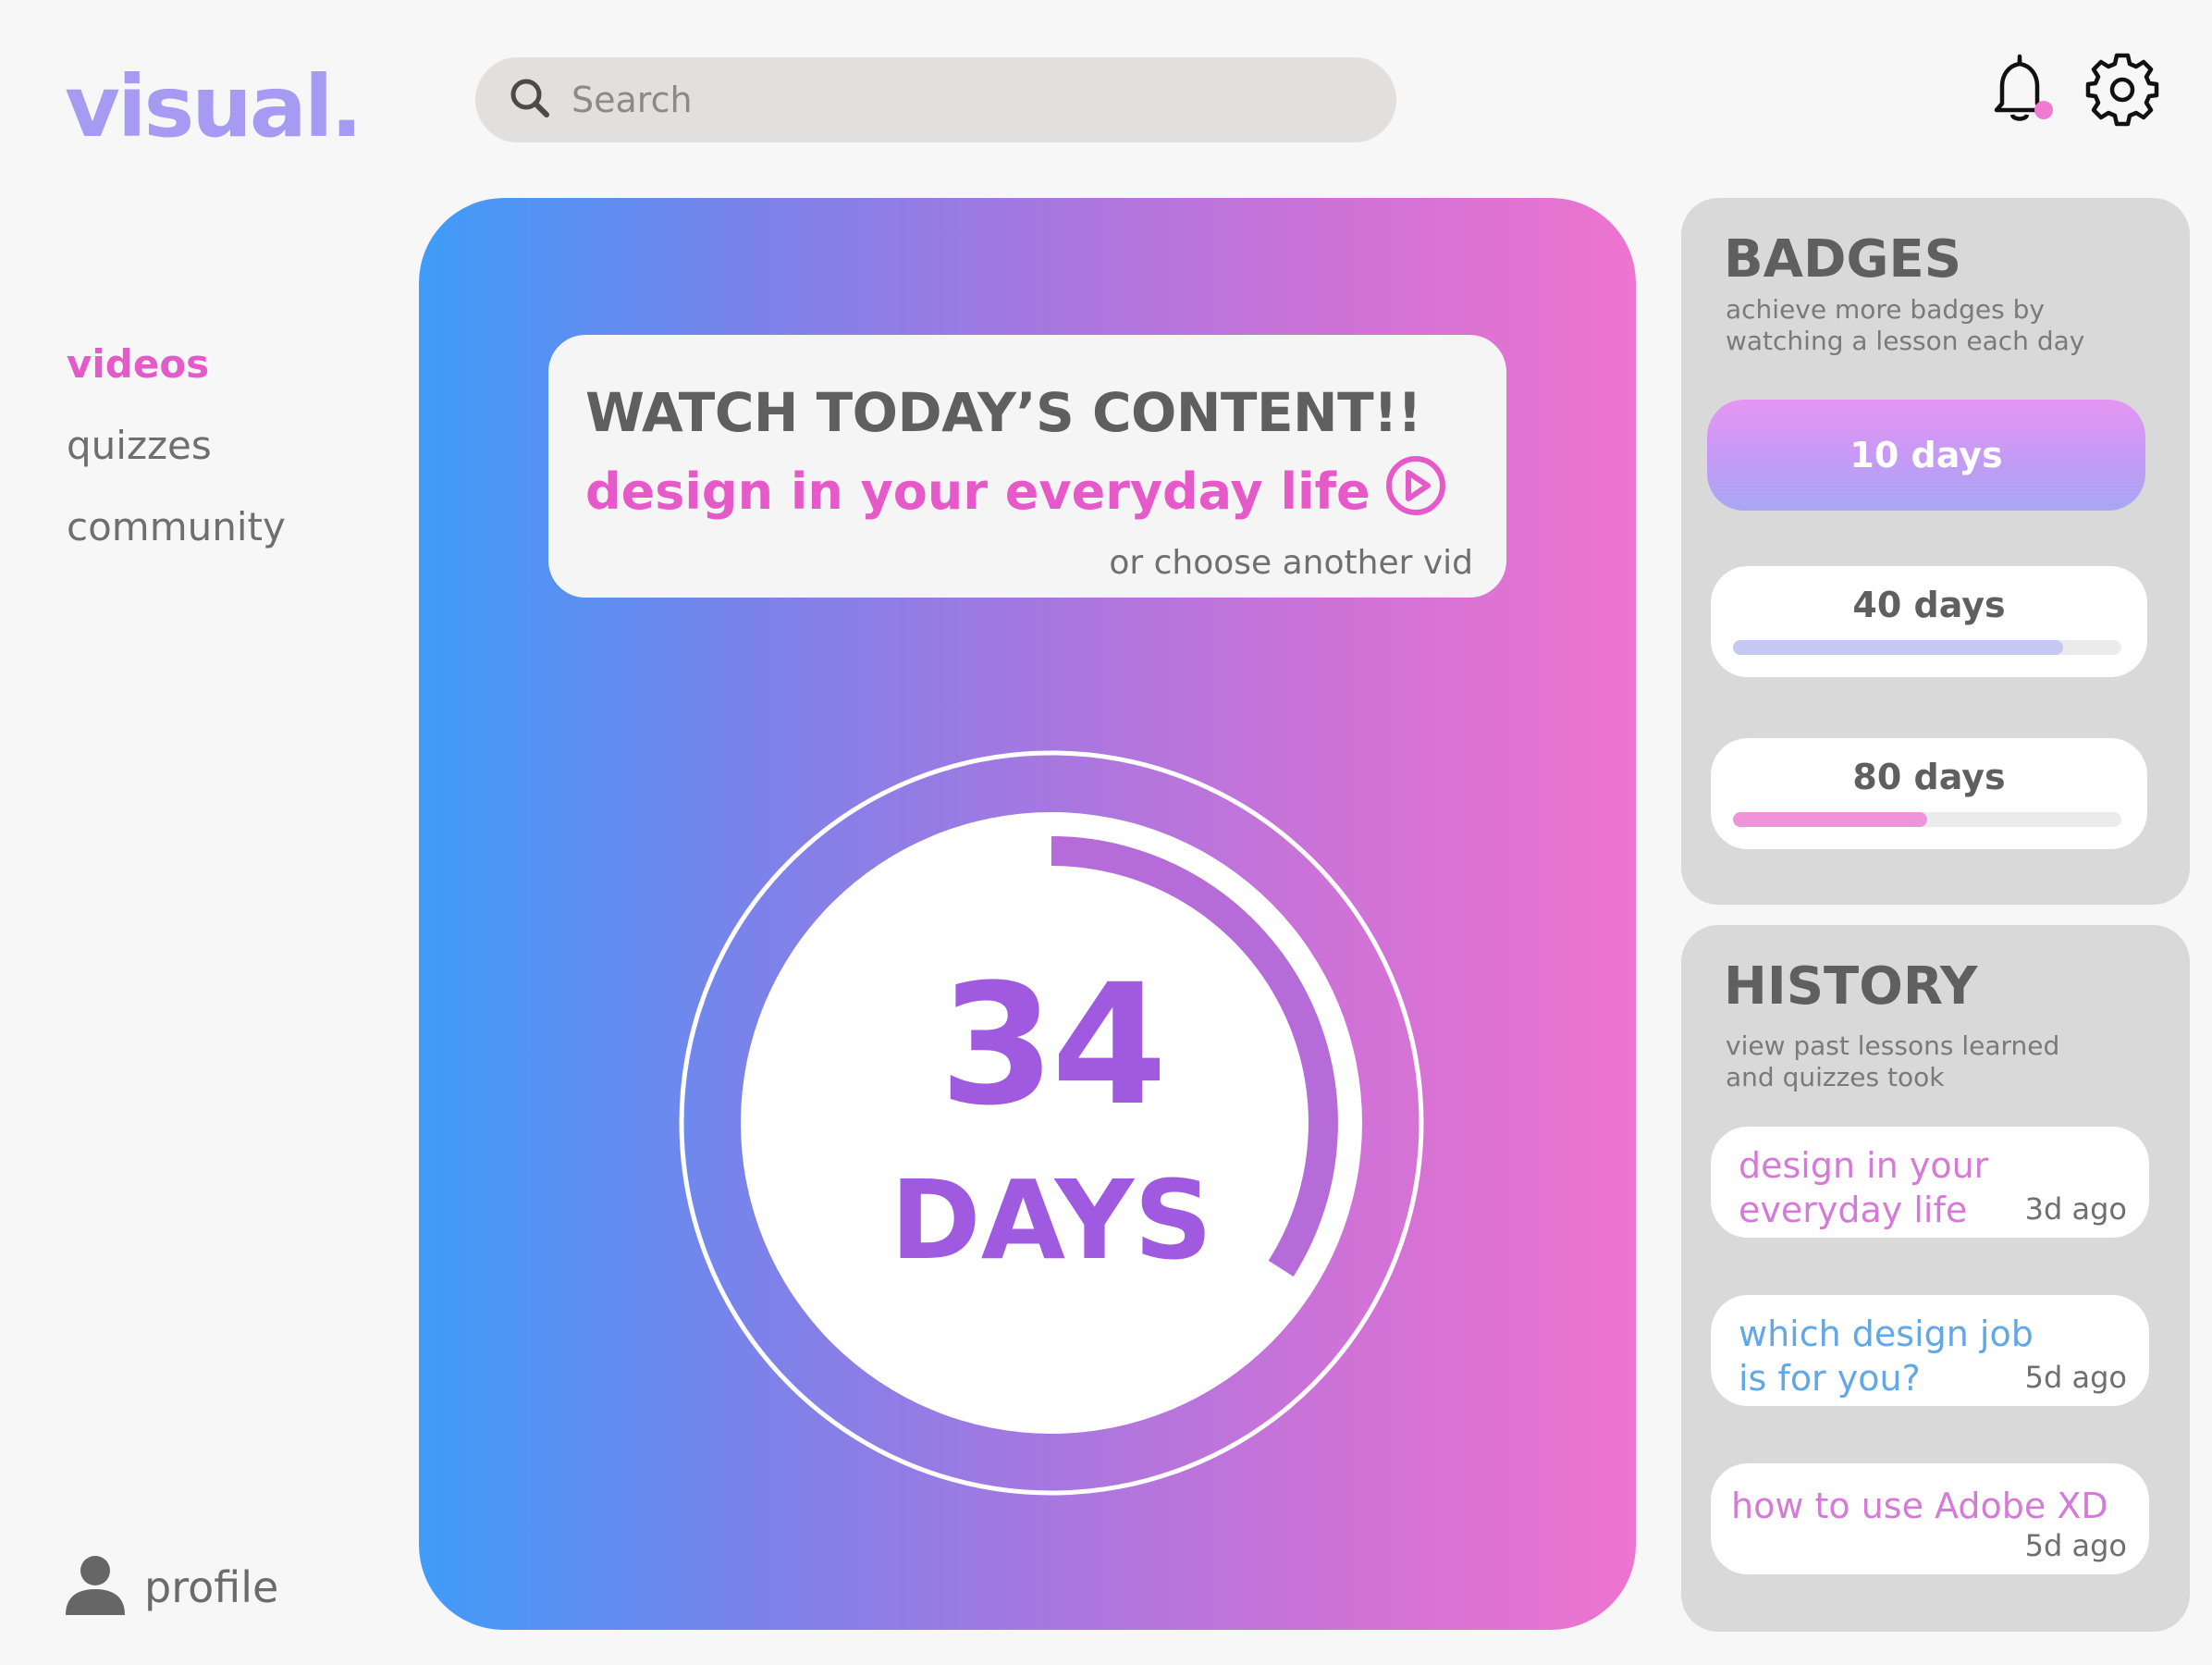 The image size is (2212, 1665). I want to click on badge-80-days: 80 days, so click(1929, 794).